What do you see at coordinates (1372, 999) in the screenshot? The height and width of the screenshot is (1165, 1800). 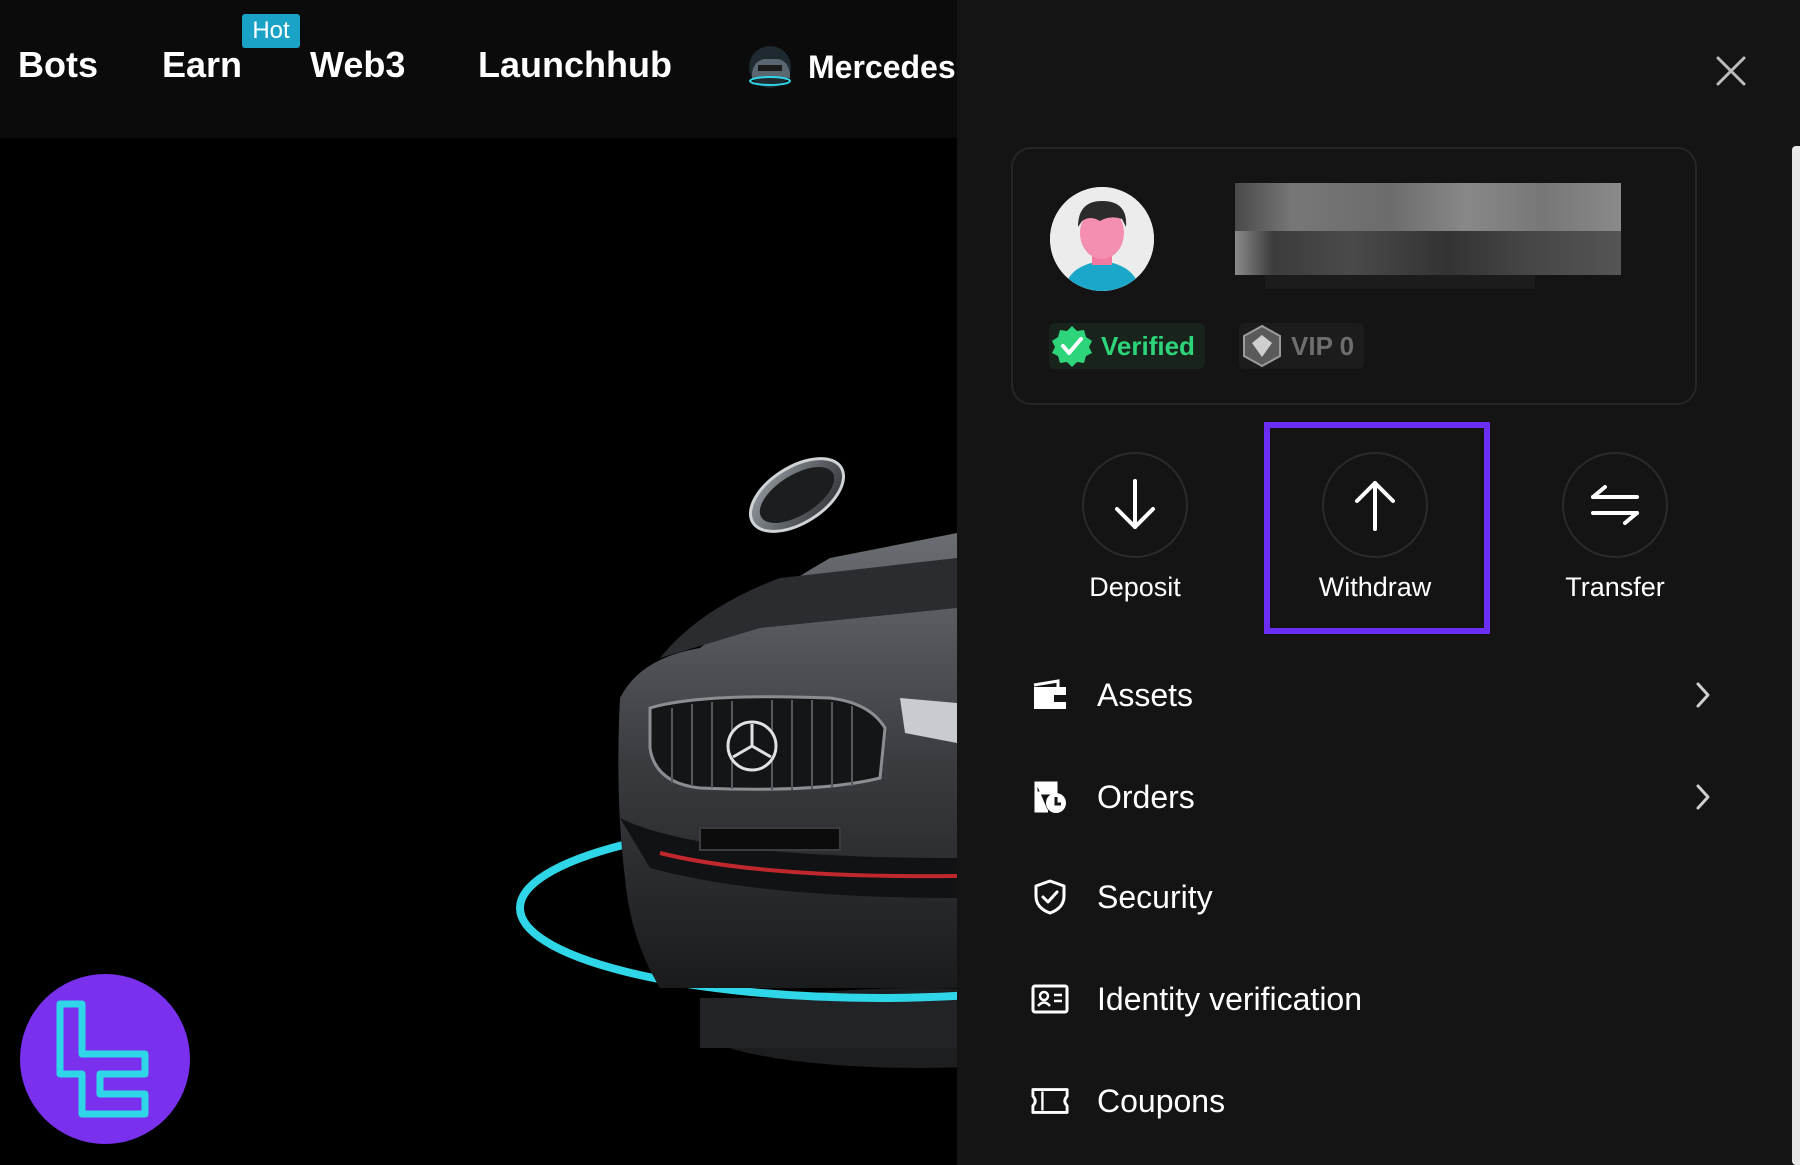 I see `menu-item-identity-verification: Identity verification` at bounding box center [1372, 999].